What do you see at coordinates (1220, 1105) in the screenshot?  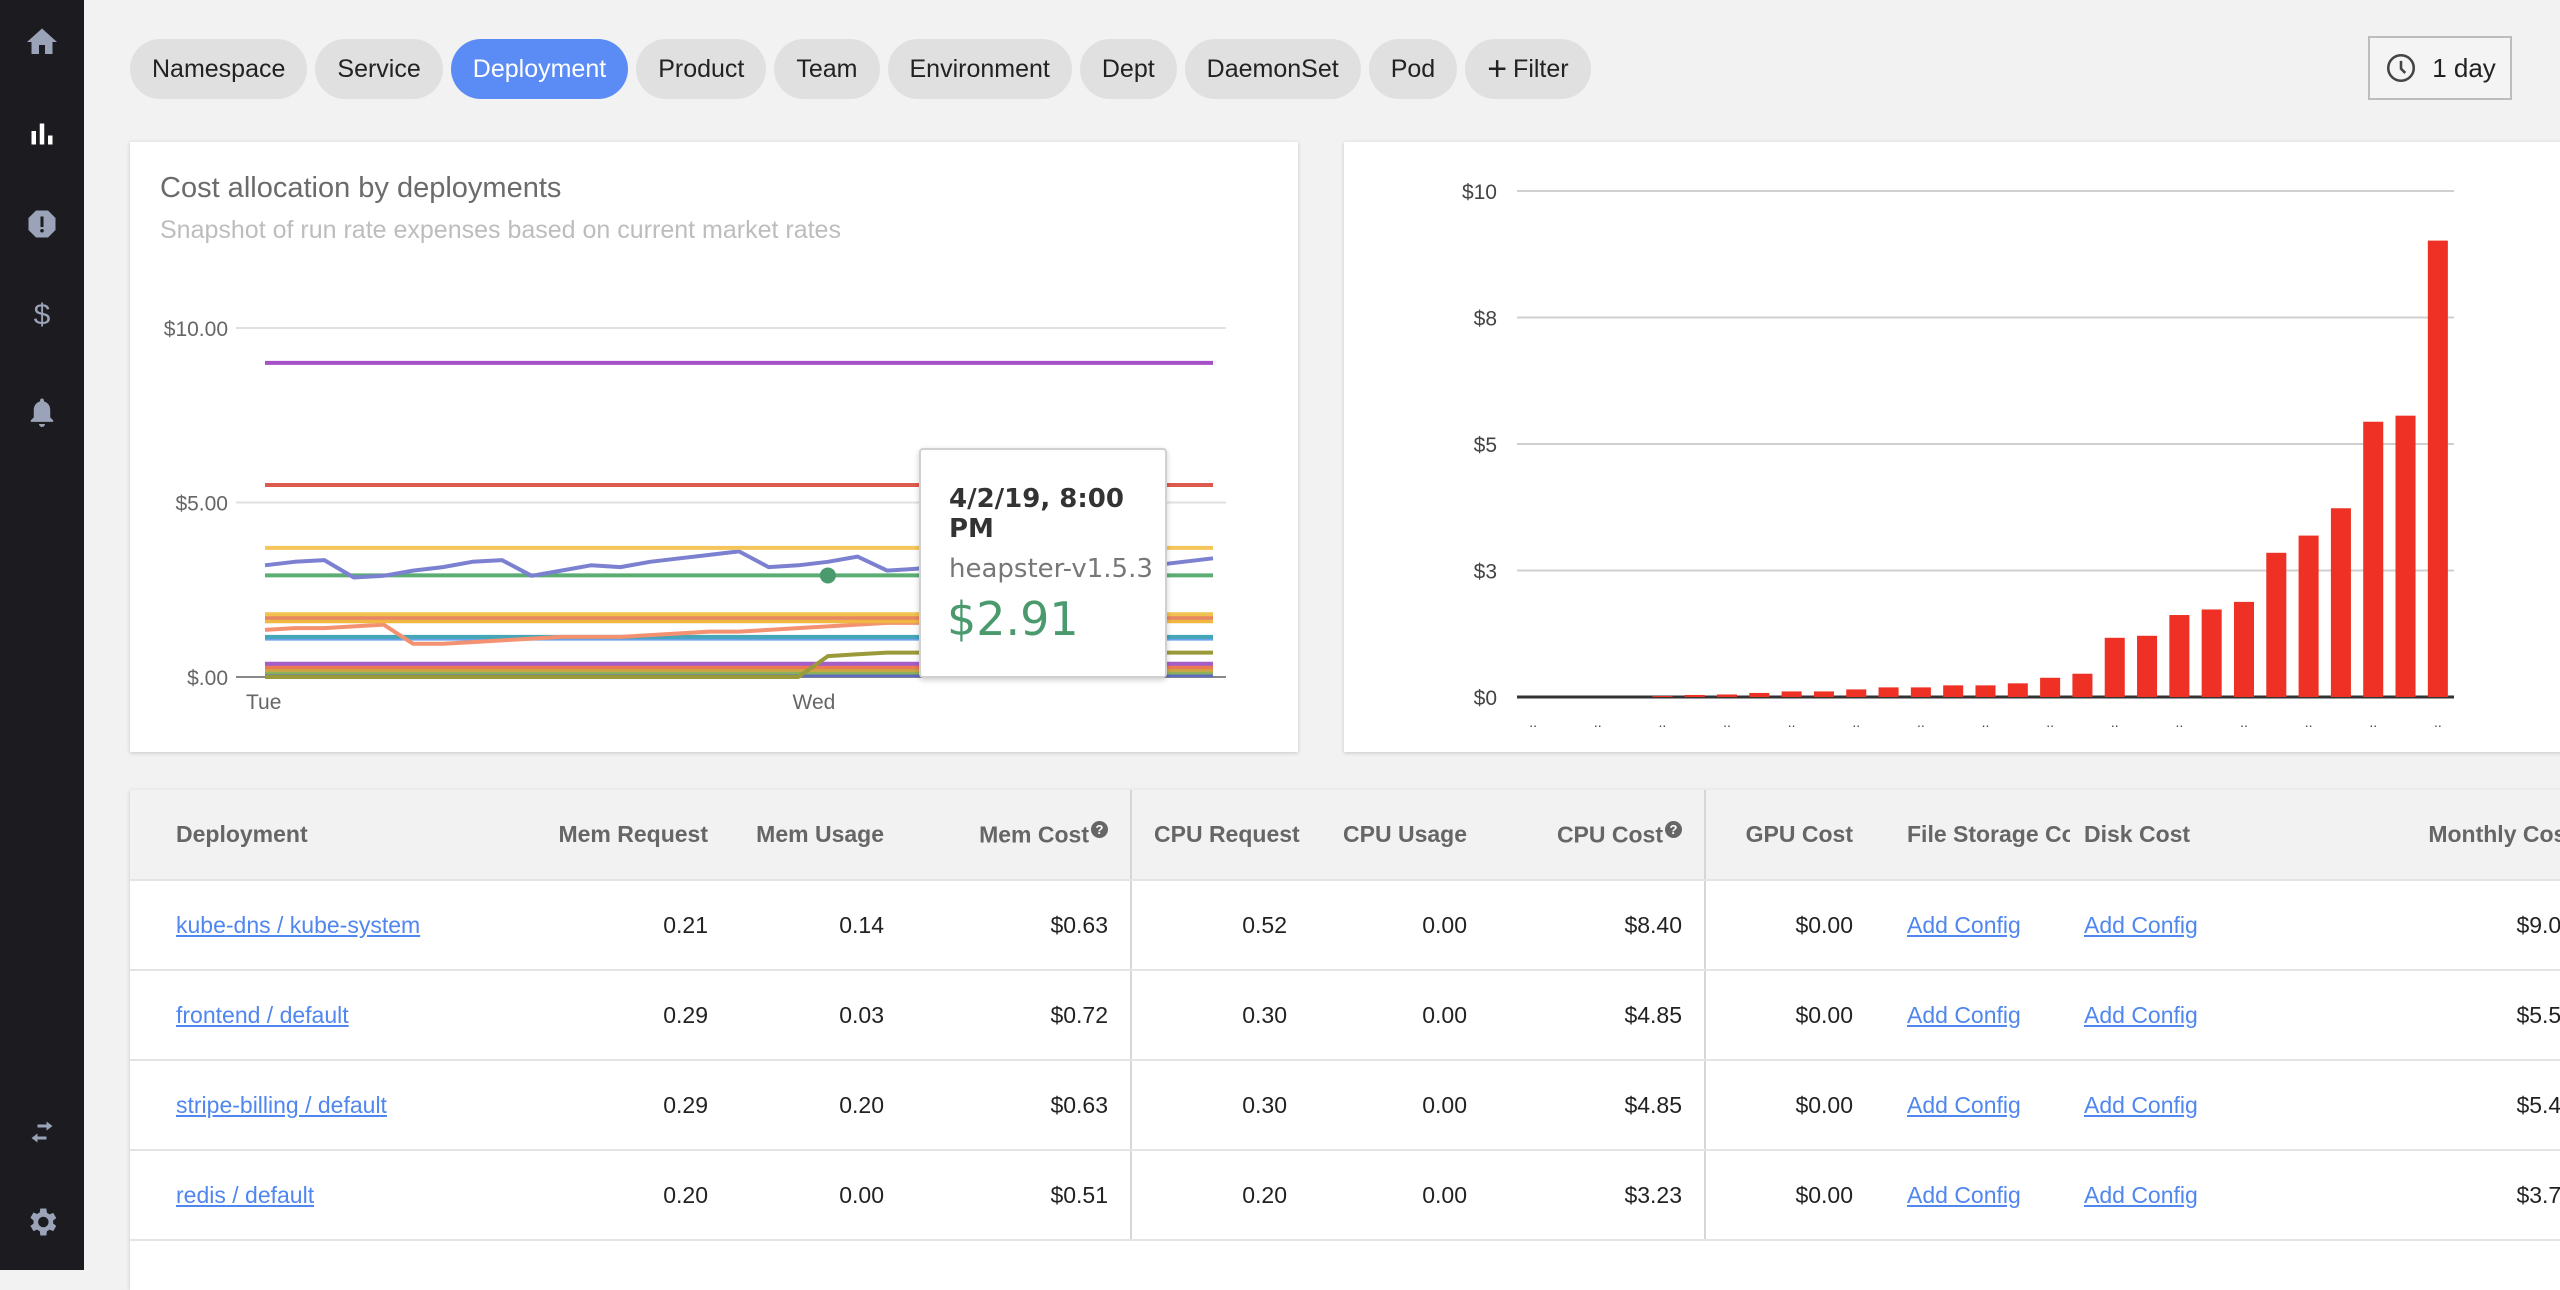 I see `cell-cpu-request: 0.30` at bounding box center [1220, 1105].